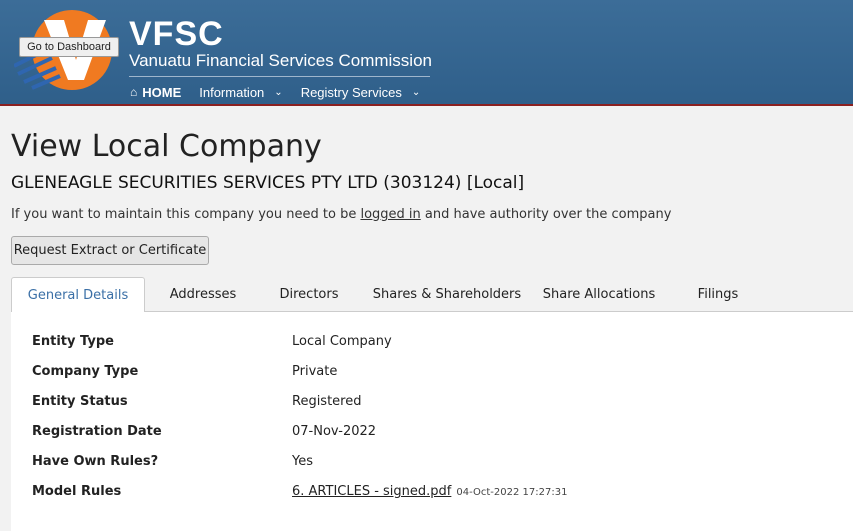 This screenshot has height=531, width=853. Describe the element at coordinates (197, 401) in the screenshot. I see `detail-row: Entity Status Registered` at that location.